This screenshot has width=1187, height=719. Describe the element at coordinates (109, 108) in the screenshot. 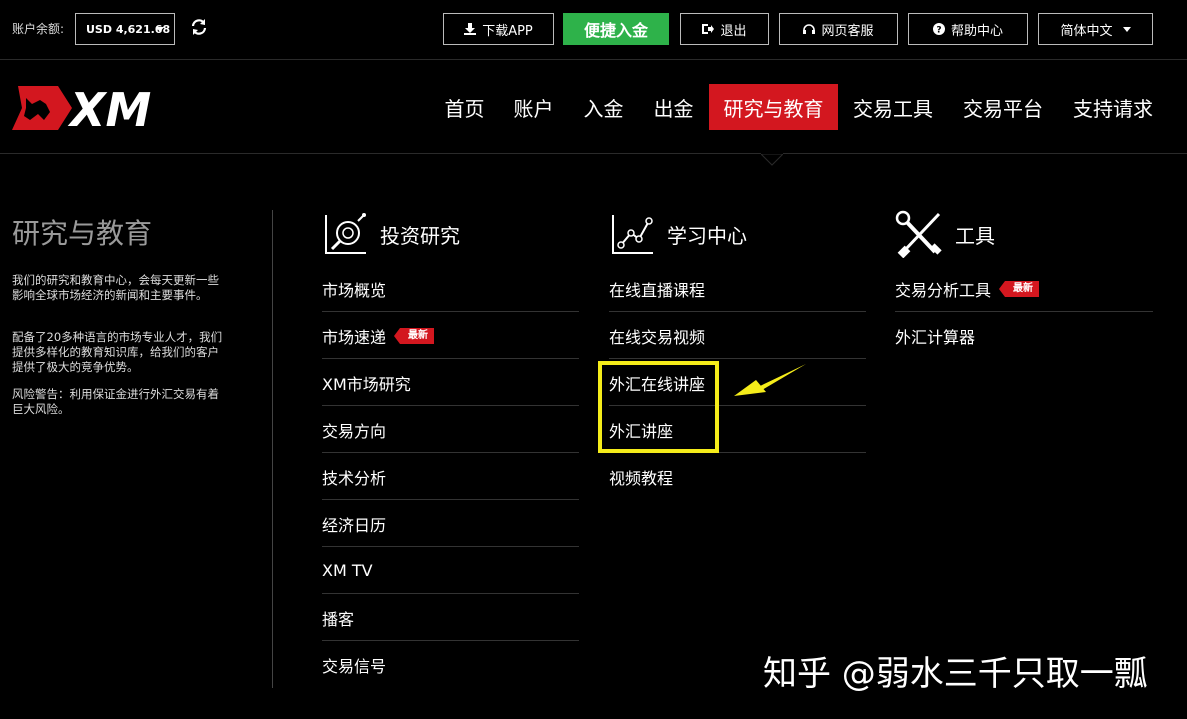

I see `logo-text: XM` at that location.